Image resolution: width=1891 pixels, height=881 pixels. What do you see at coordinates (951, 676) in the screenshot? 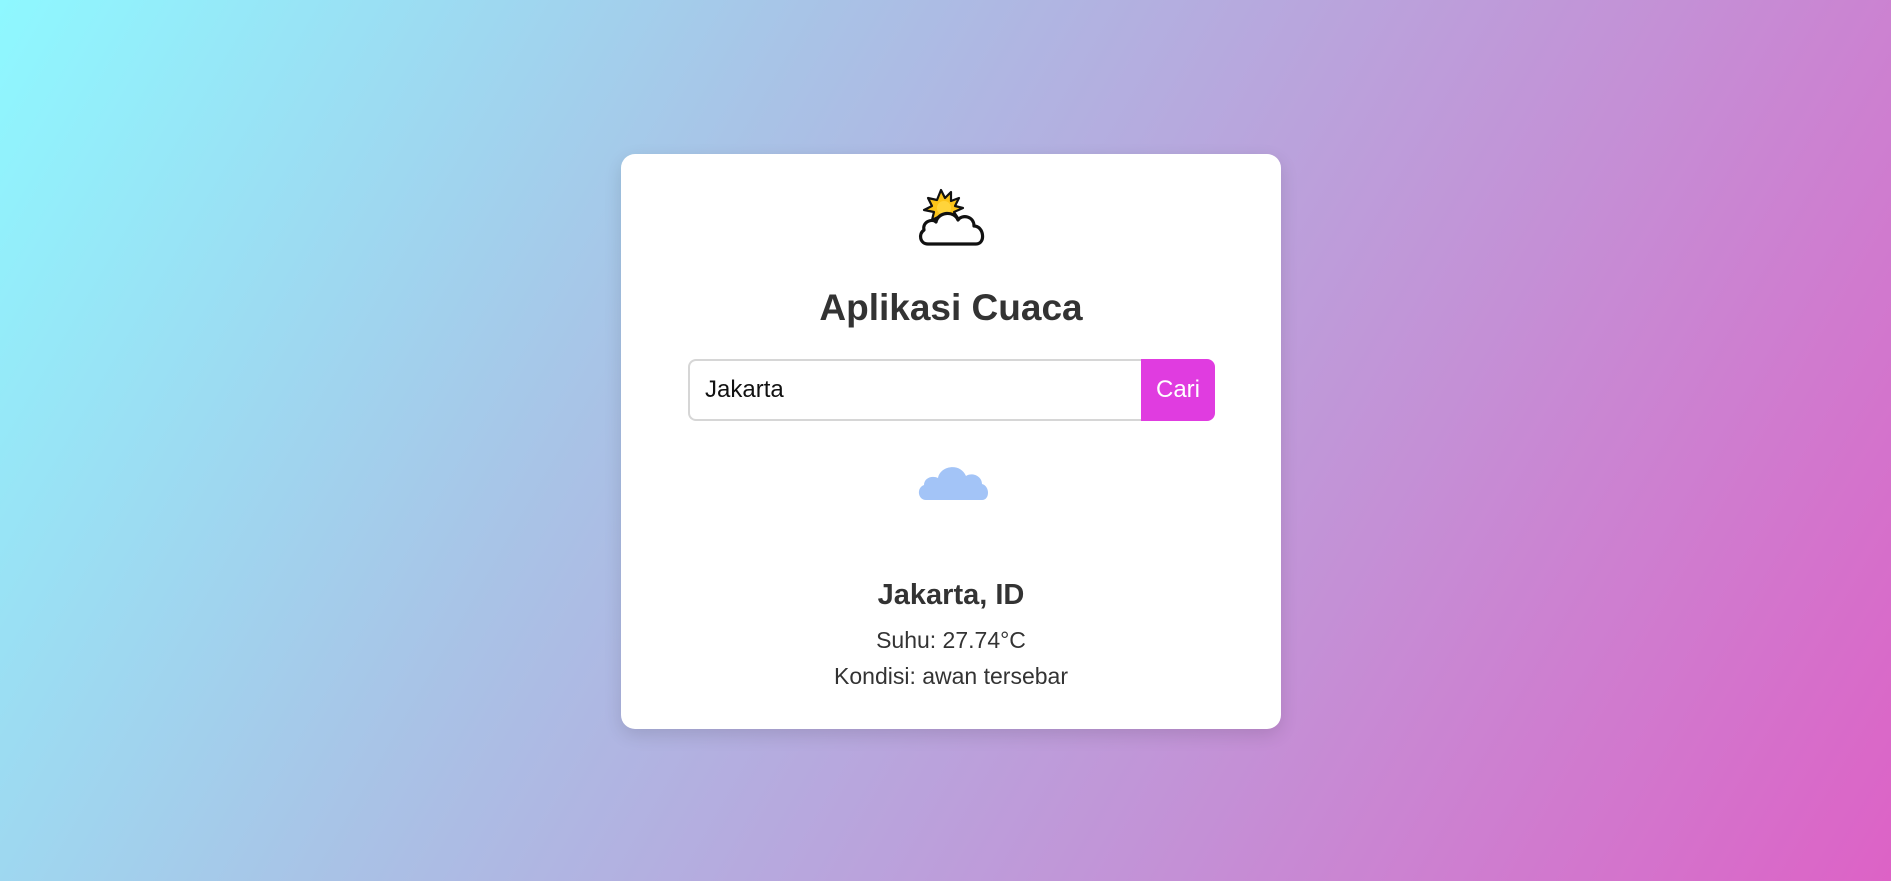
I see `condition-text: Kondisi: awan tersebar` at bounding box center [951, 676].